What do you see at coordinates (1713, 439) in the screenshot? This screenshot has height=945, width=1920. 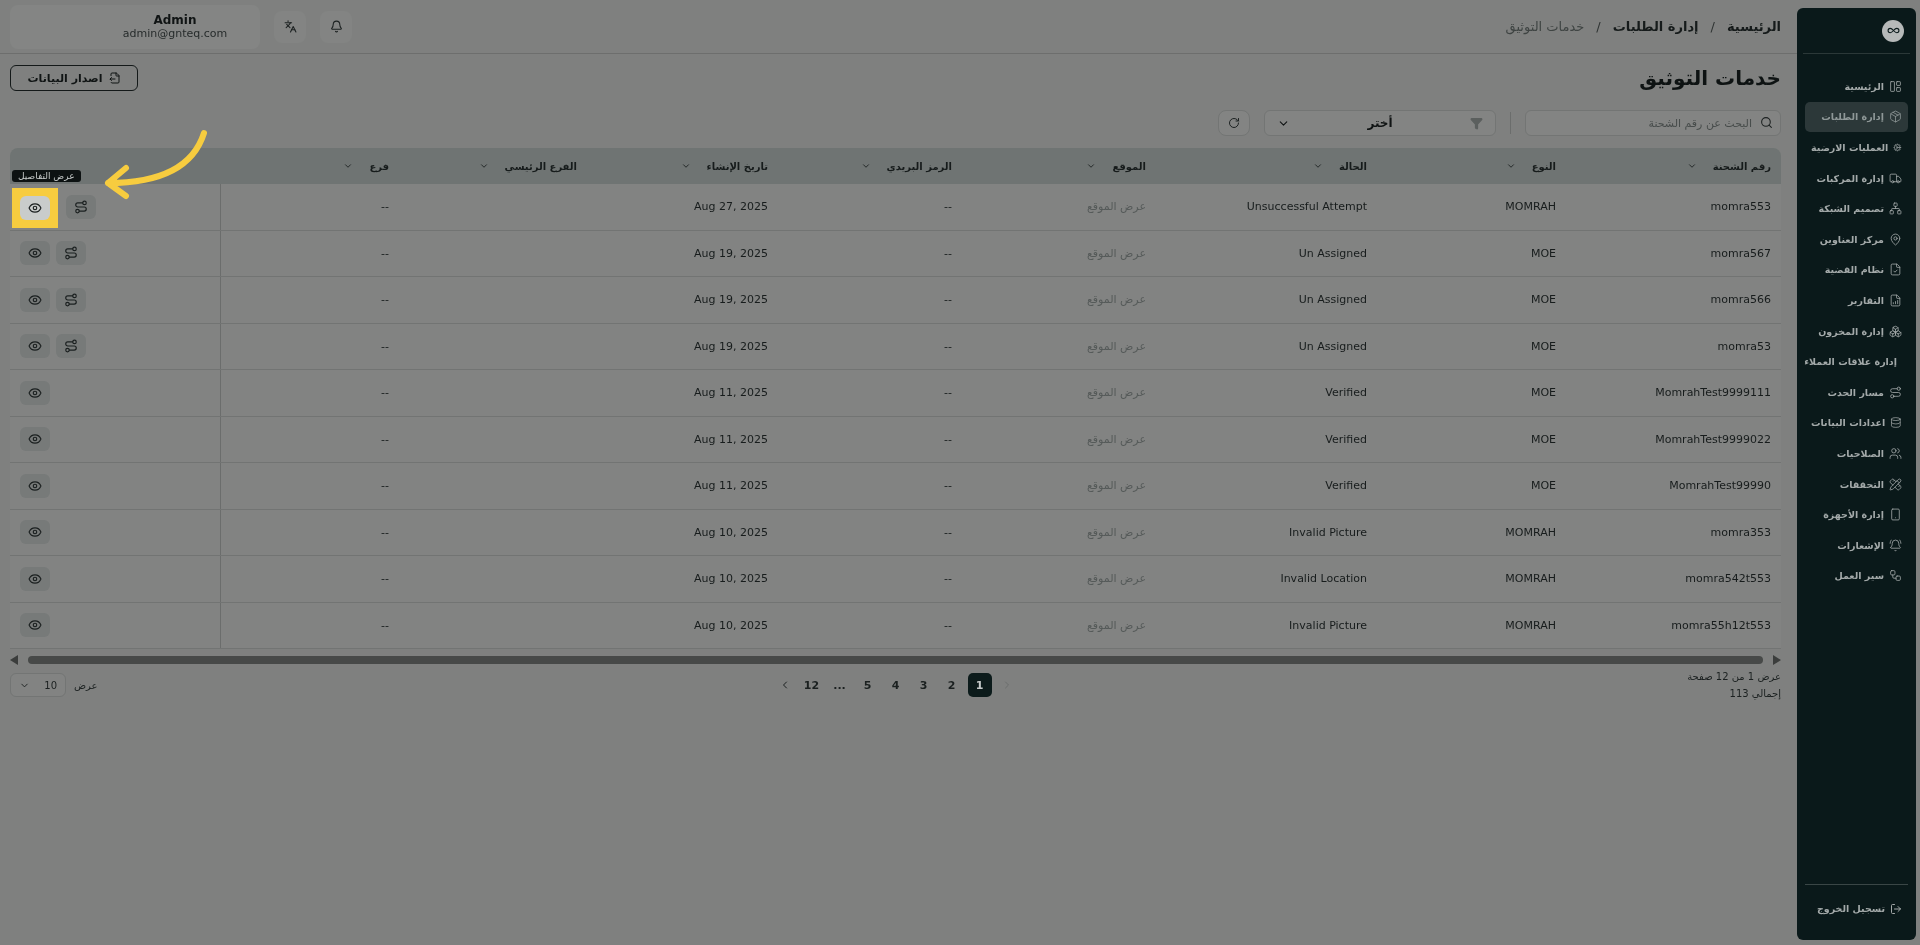 I see `table-cell-text: MomrahTest9999022` at bounding box center [1713, 439].